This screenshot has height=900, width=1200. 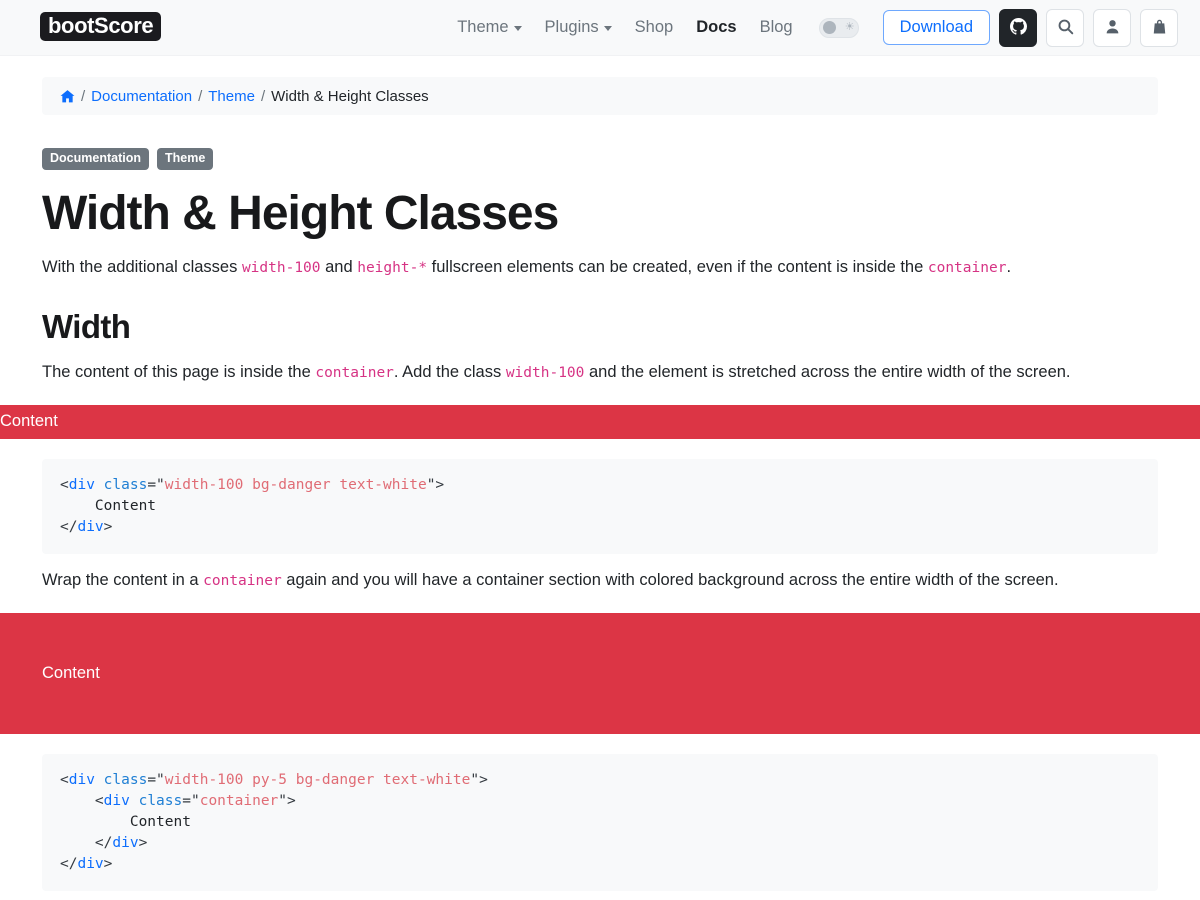 I want to click on nav-item-plugins: Plugins, so click(x=578, y=27).